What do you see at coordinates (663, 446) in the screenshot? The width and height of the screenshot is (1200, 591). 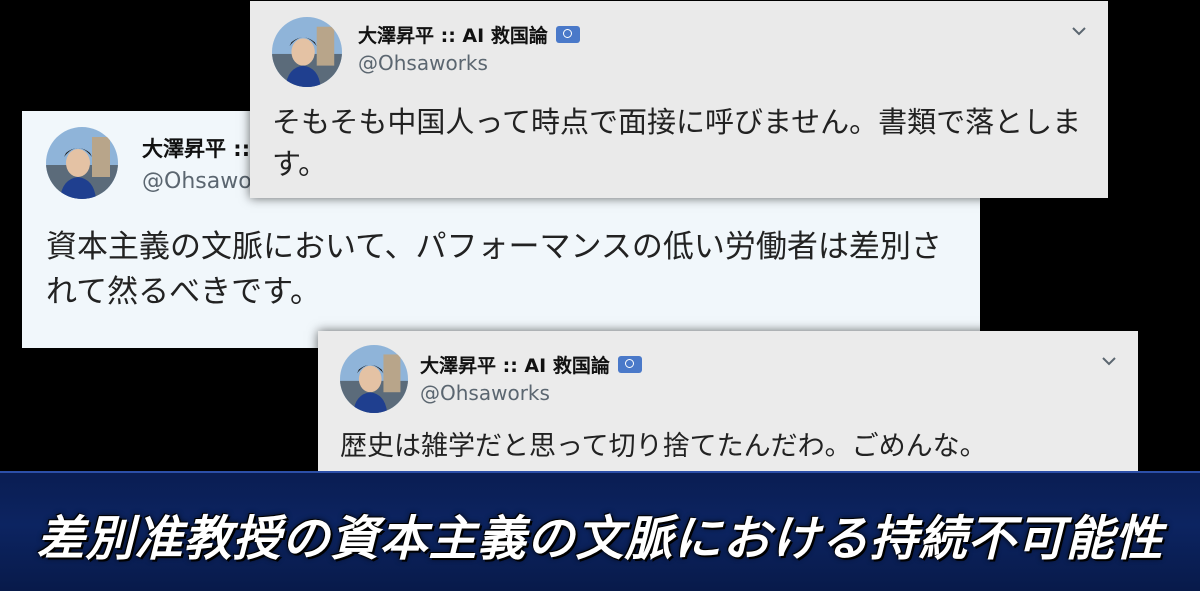 I see `tweet-text: 歴史は雑学だと思って切り捨てたんだわ。ごめんな。` at bounding box center [663, 446].